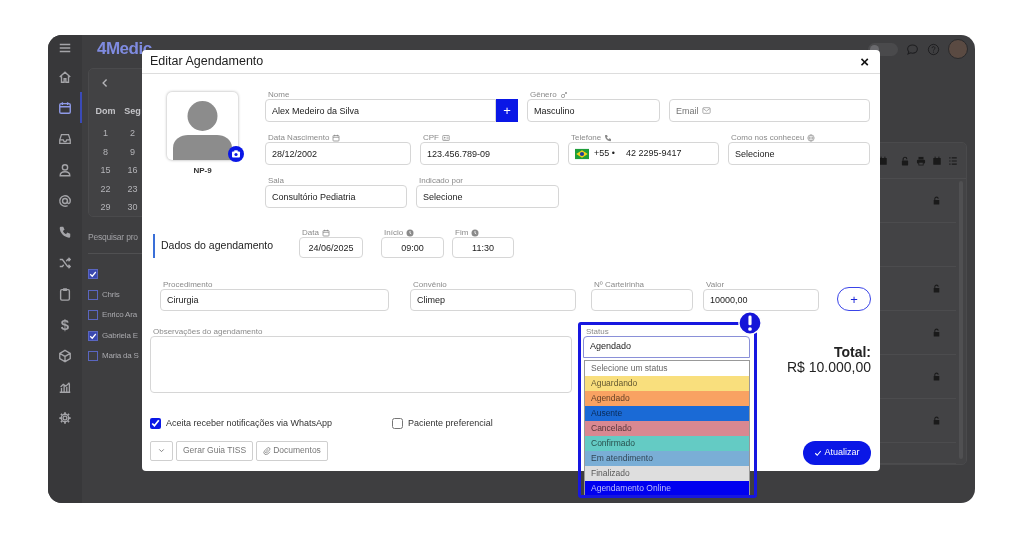 This screenshot has width=1024, height=538. I want to click on status-option: Aguardando, so click(667, 383).